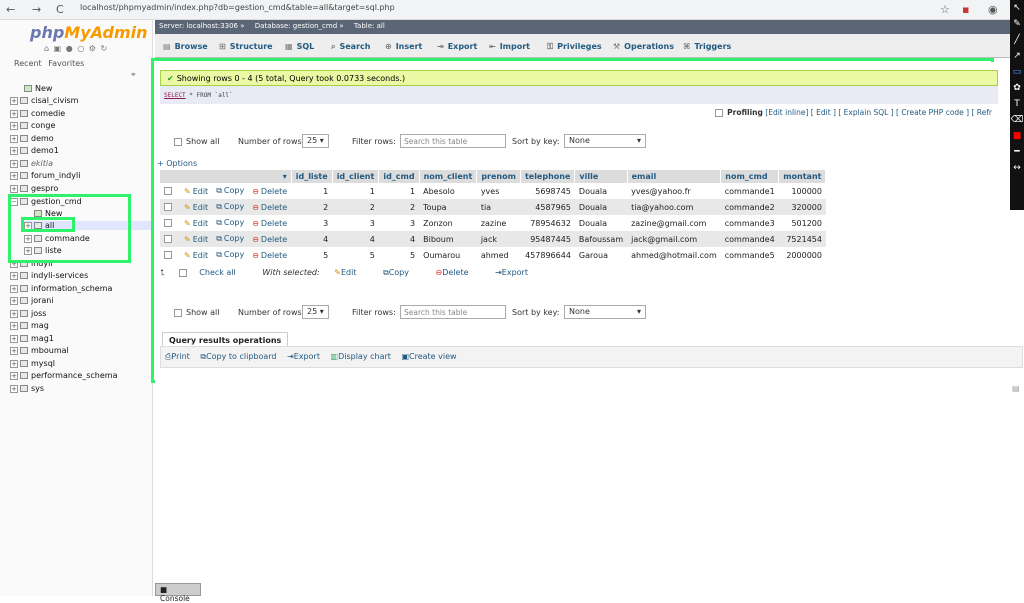  I want to click on settings-icon: ⚙, so click(93, 48).